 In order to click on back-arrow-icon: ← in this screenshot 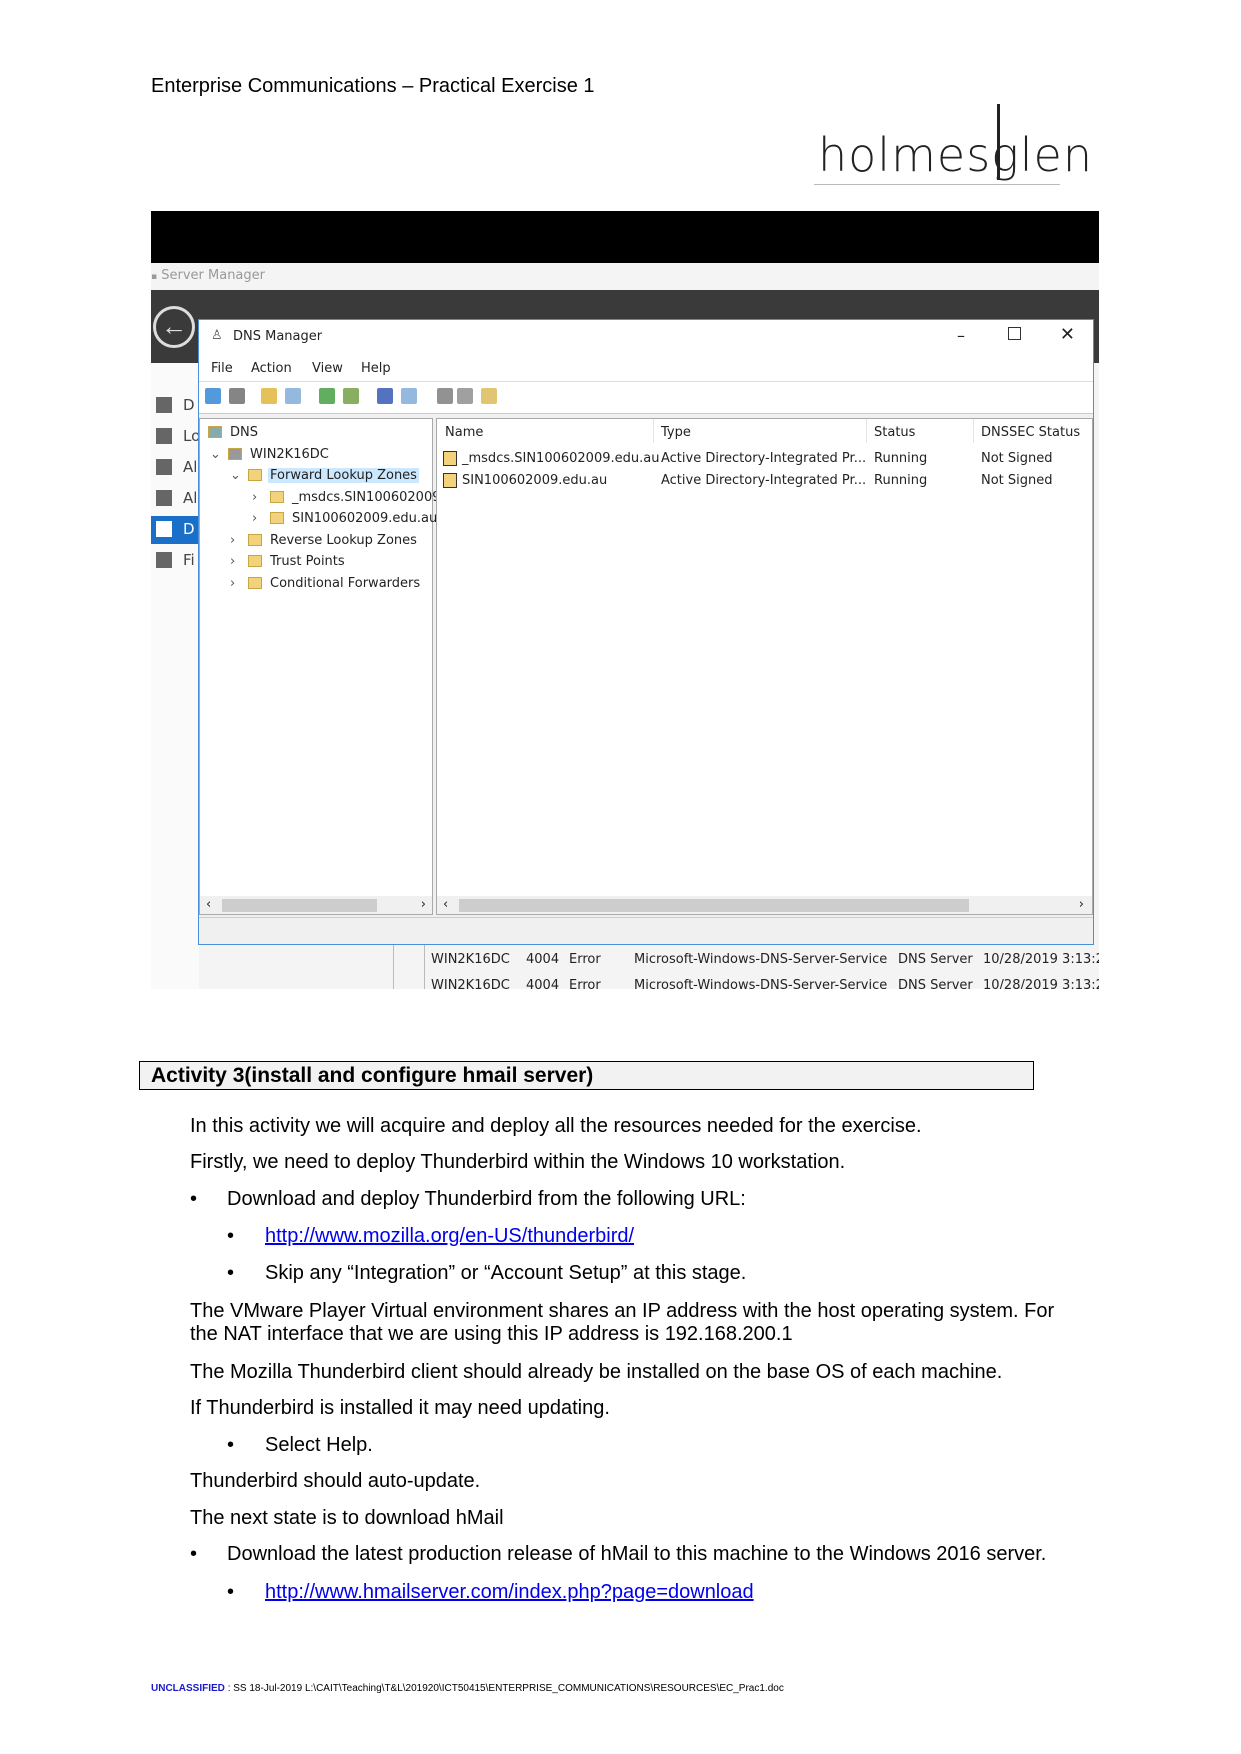, I will do `click(174, 327)`.